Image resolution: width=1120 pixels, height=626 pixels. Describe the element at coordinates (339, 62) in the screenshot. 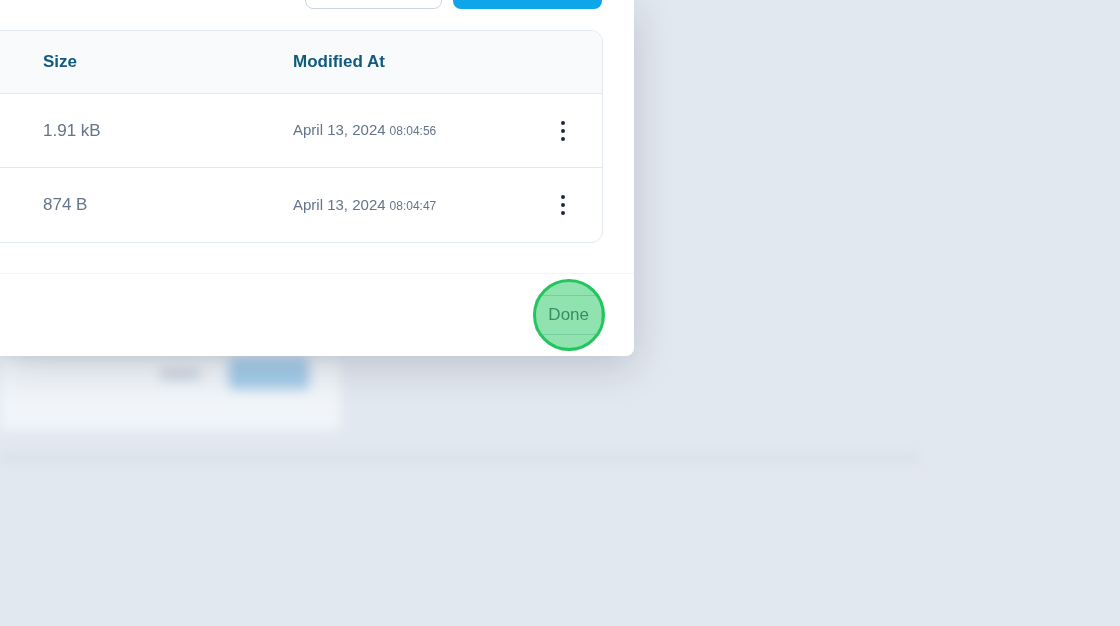

I see `column-header: Modified At` at that location.